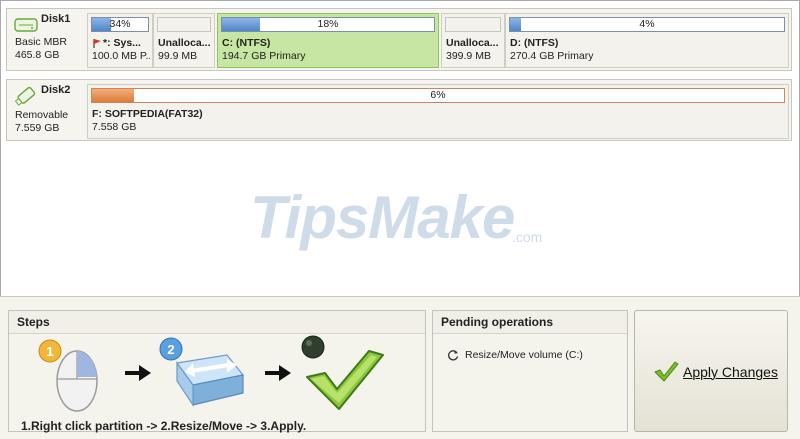 The image size is (800, 439). I want to click on partition-size: 99.9 MB, so click(178, 56).